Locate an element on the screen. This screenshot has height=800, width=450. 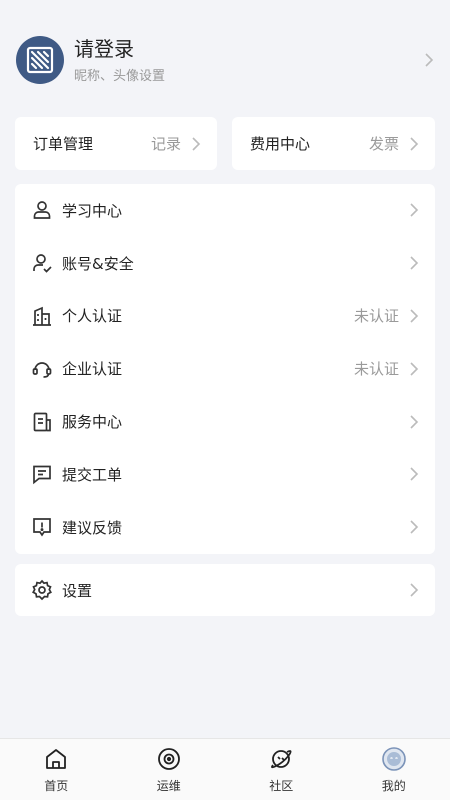
menu-item-label: 设置 is located at coordinates (77, 590).